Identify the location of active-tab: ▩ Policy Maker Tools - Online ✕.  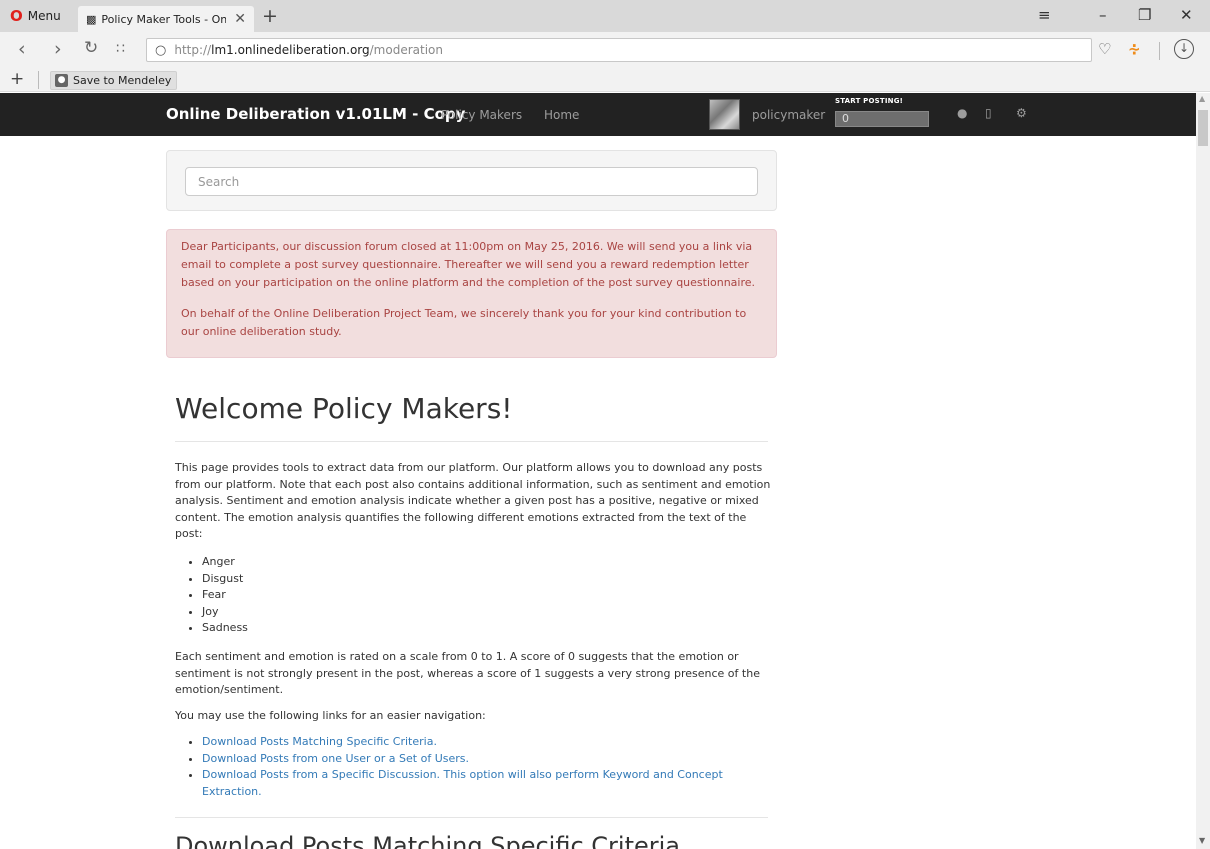
(166, 19).